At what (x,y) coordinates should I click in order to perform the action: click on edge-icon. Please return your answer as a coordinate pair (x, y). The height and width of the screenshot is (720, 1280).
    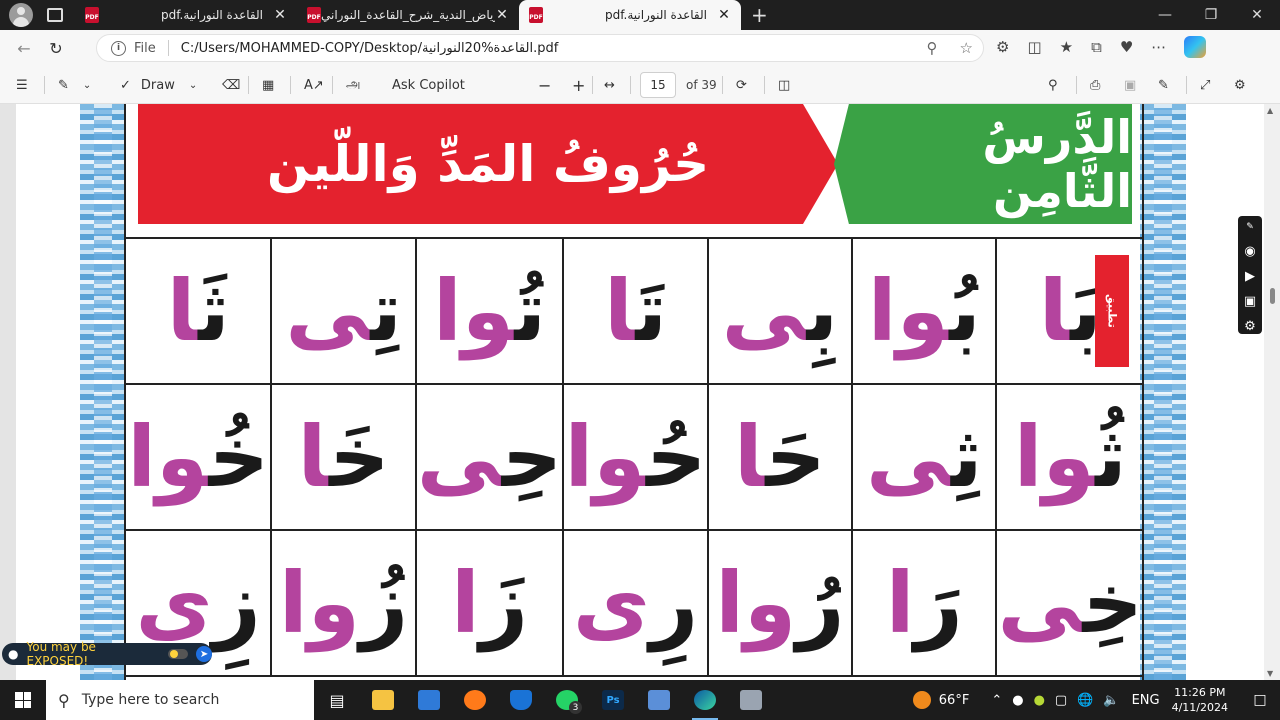
    Looking at the image, I should click on (705, 700).